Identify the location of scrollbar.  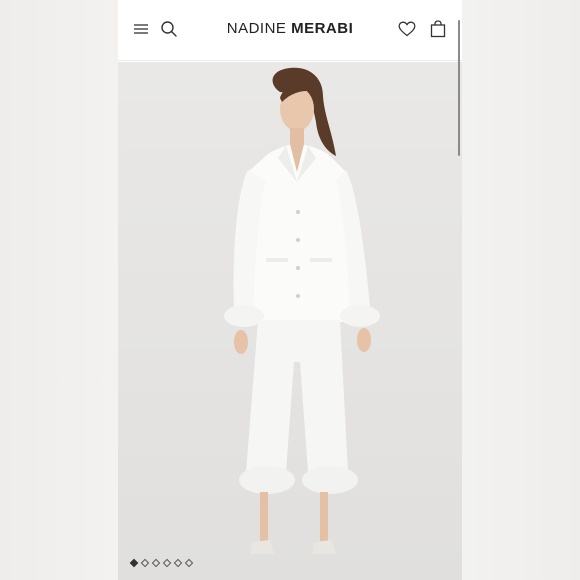
(459, 88).